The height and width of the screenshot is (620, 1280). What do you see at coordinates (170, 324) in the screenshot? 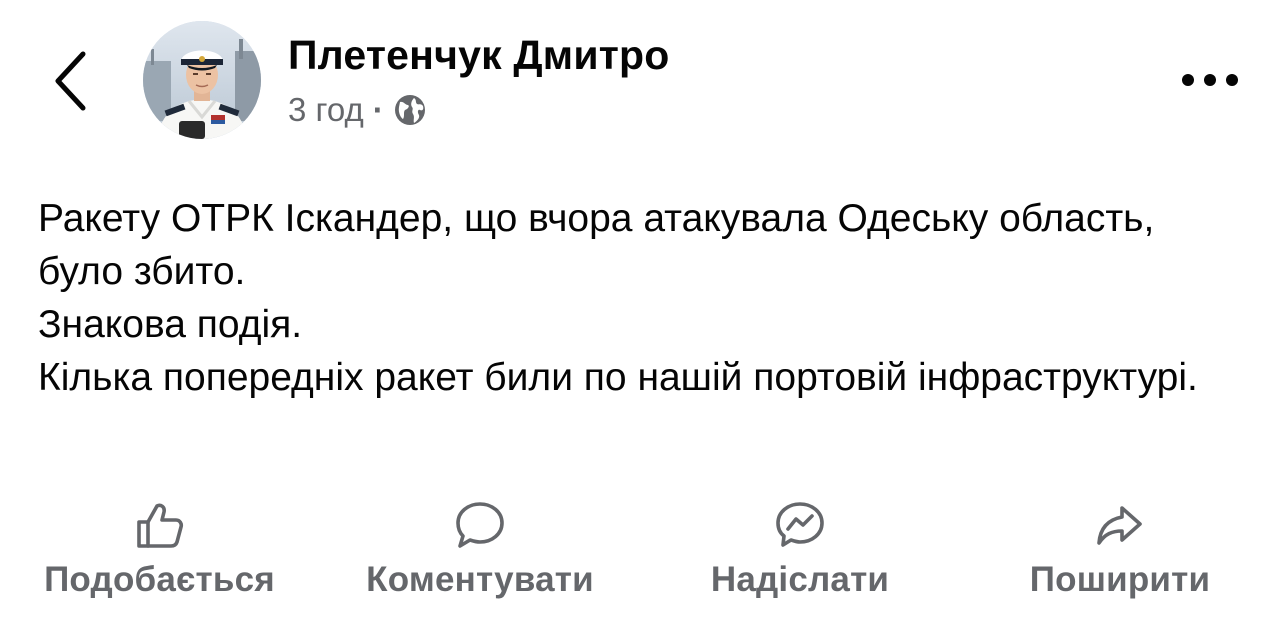
I see `post-line: Знакова подія.` at bounding box center [170, 324].